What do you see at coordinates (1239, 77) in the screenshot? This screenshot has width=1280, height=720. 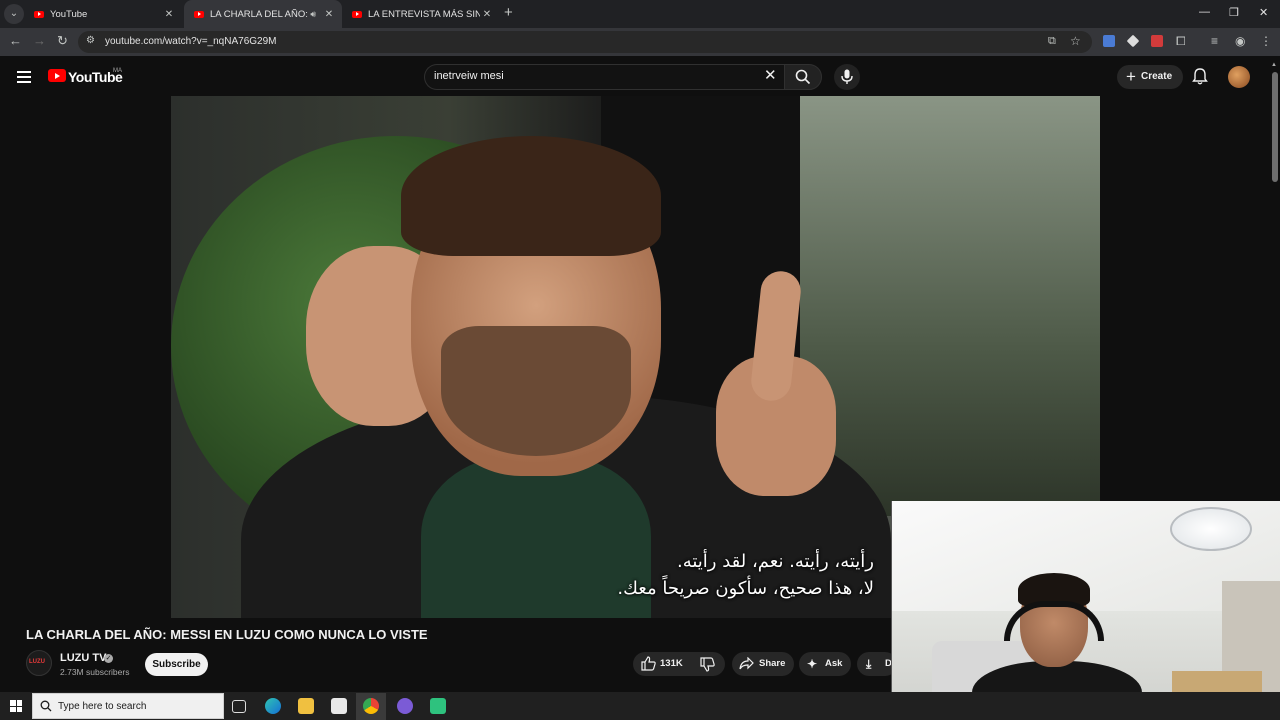 I see `user-avatar` at bounding box center [1239, 77].